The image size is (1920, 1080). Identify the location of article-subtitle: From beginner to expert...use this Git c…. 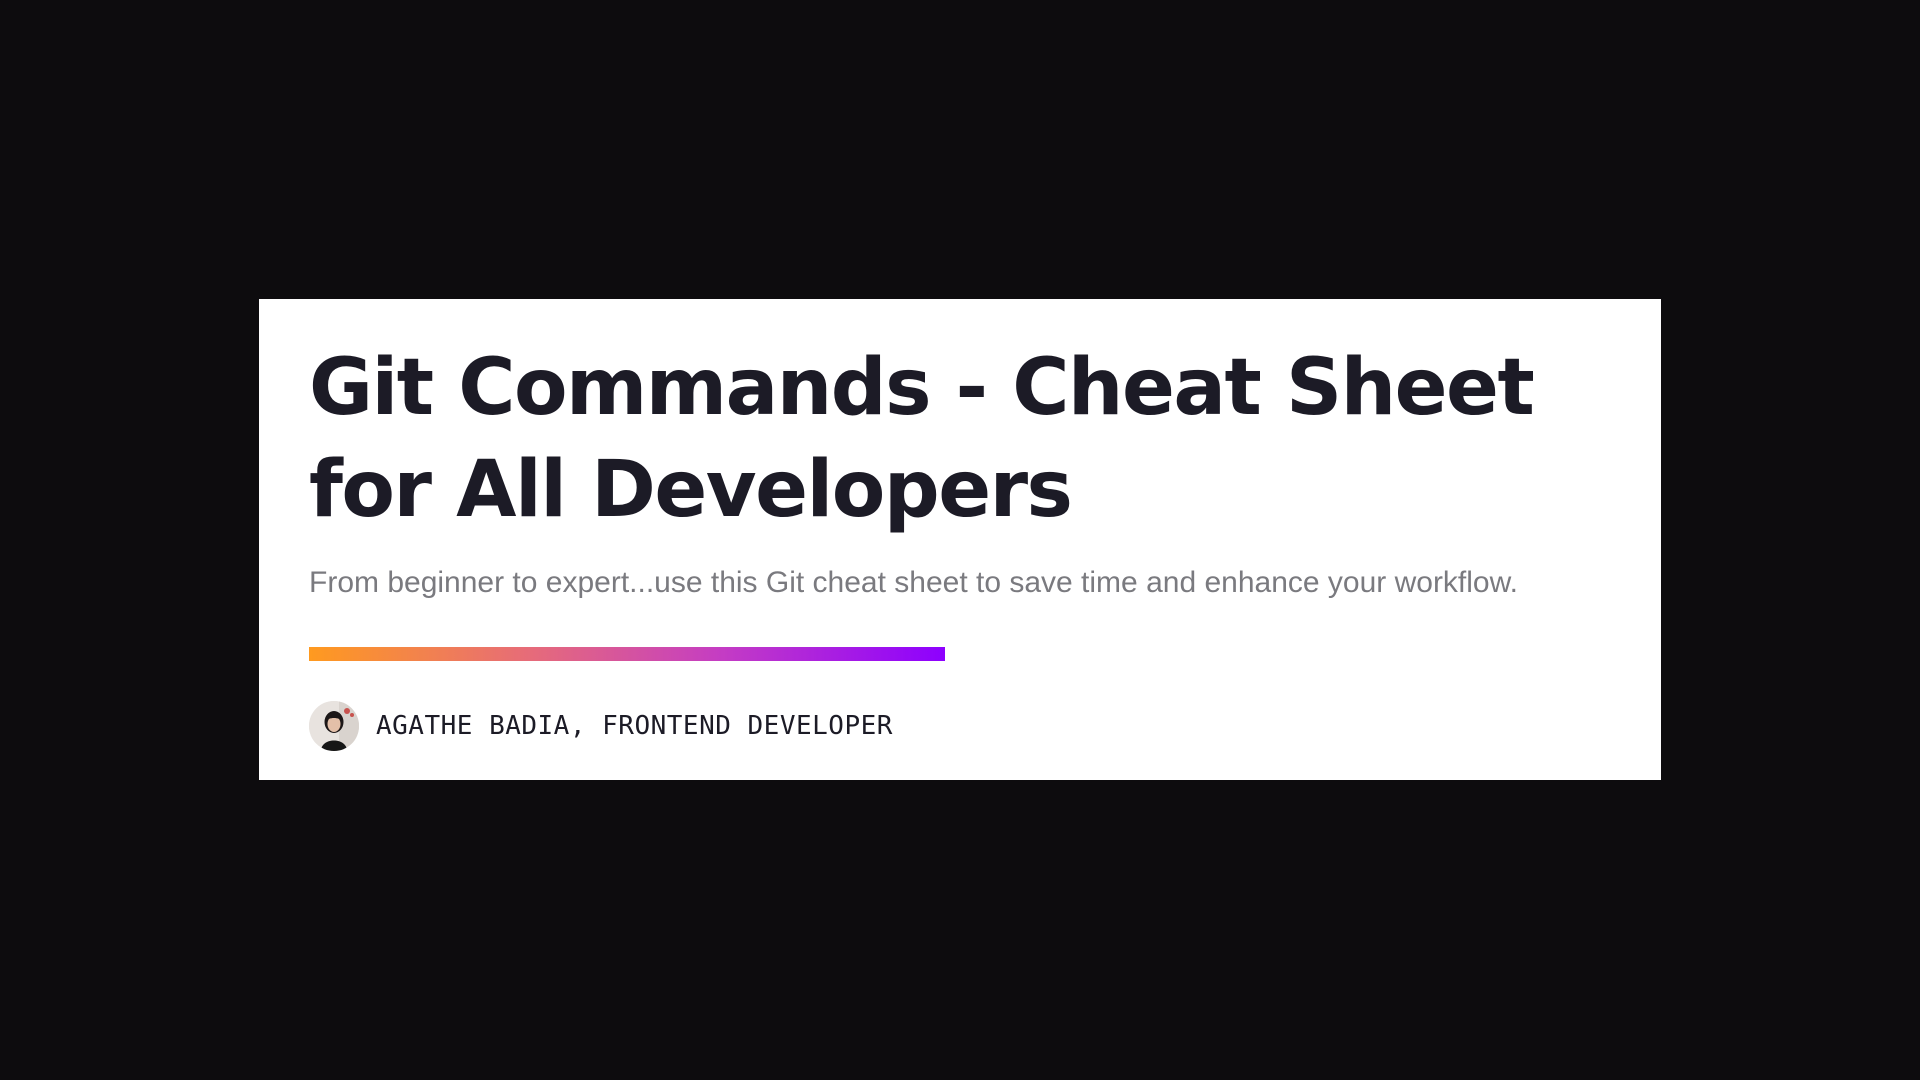
(913, 582).